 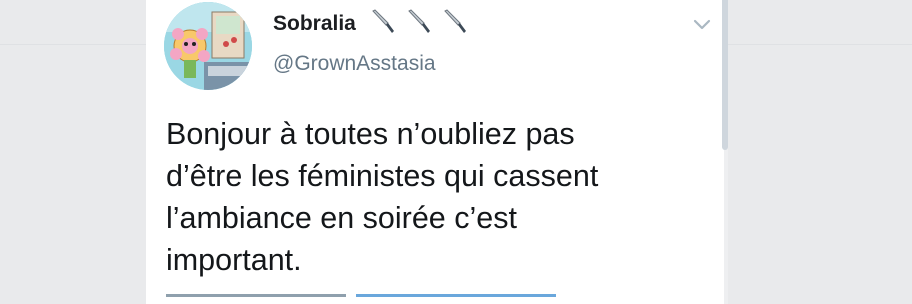 I want to click on scrollbar, so click(x=725, y=75).